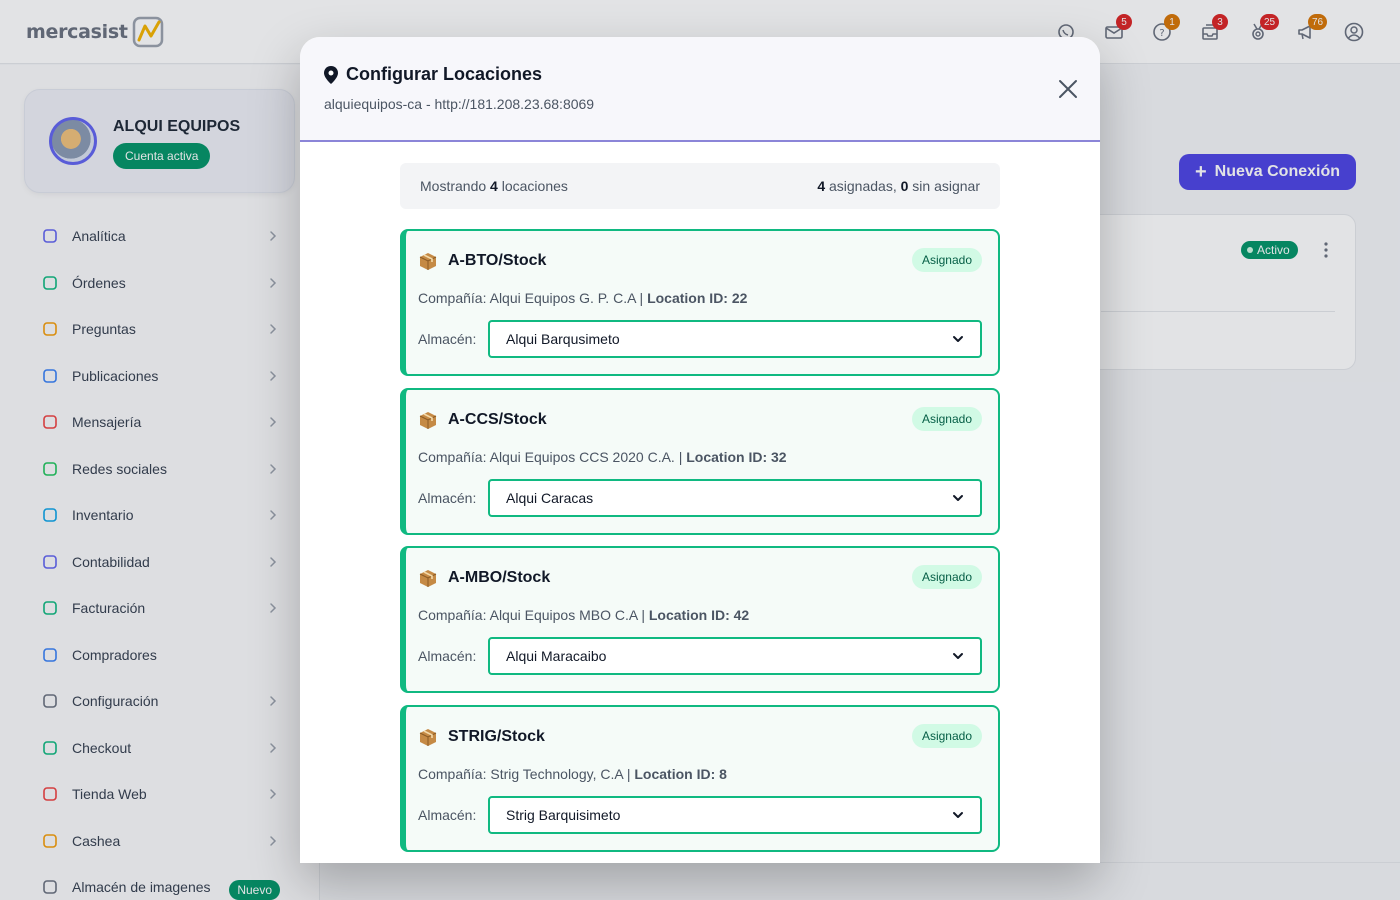 This screenshot has height=900, width=1400. Describe the element at coordinates (697, 298) in the screenshot. I see `location-id: Location ID: 22` at that location.